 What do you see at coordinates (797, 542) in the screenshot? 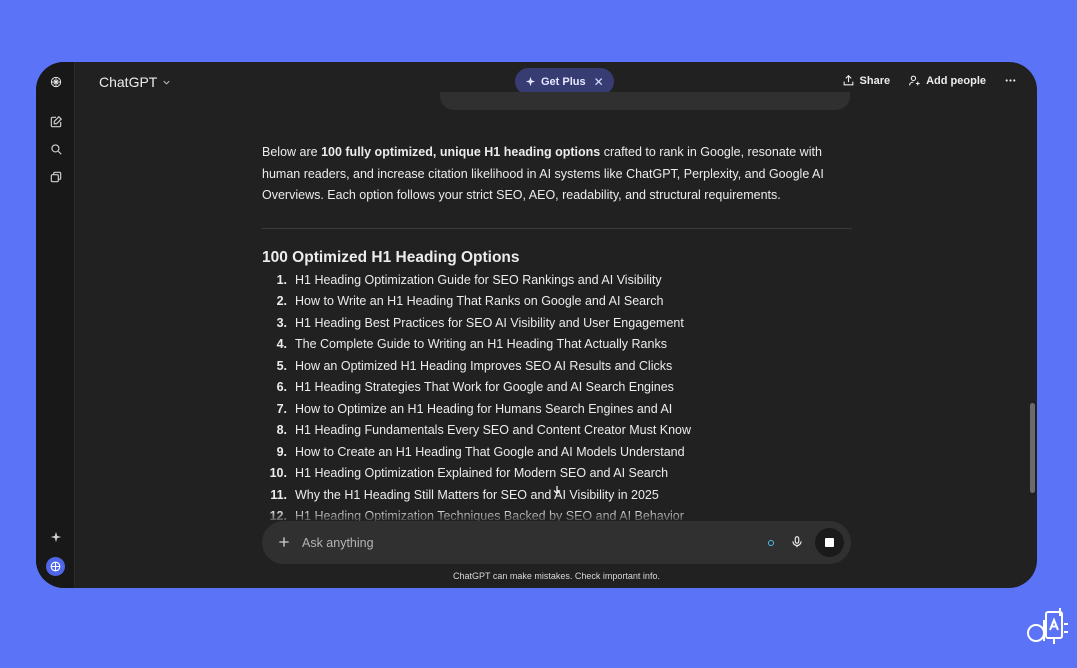
I see `mic-icon` at bounding box center [797, 542].